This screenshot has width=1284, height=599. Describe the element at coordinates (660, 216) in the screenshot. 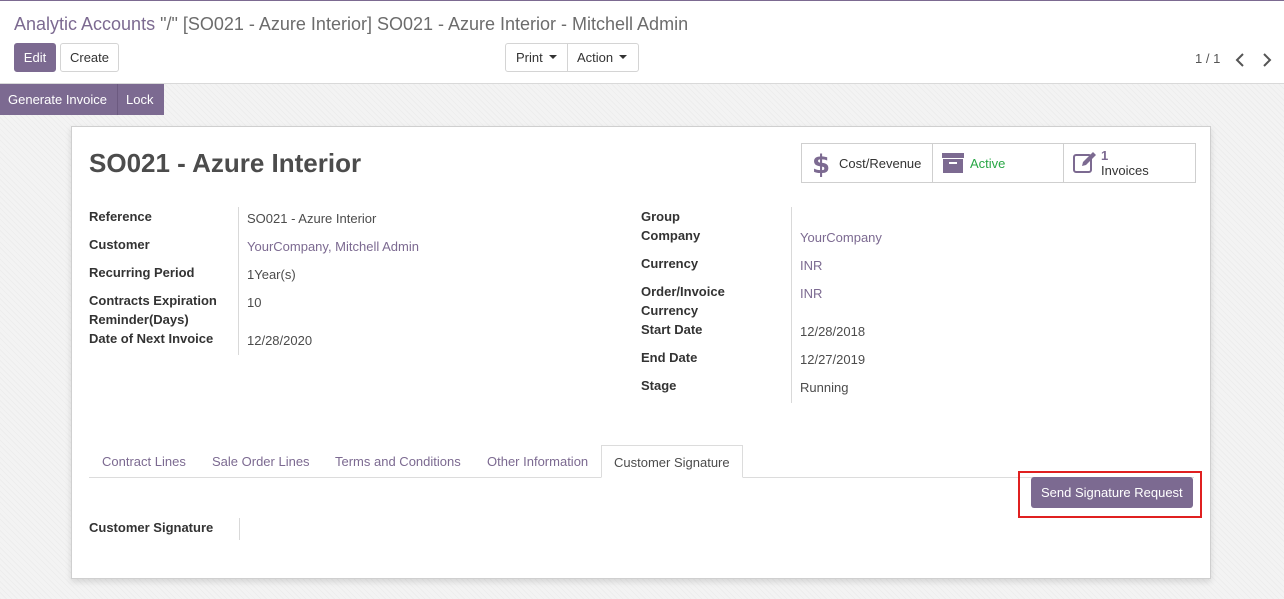

I see `group-label: Group` at that location.